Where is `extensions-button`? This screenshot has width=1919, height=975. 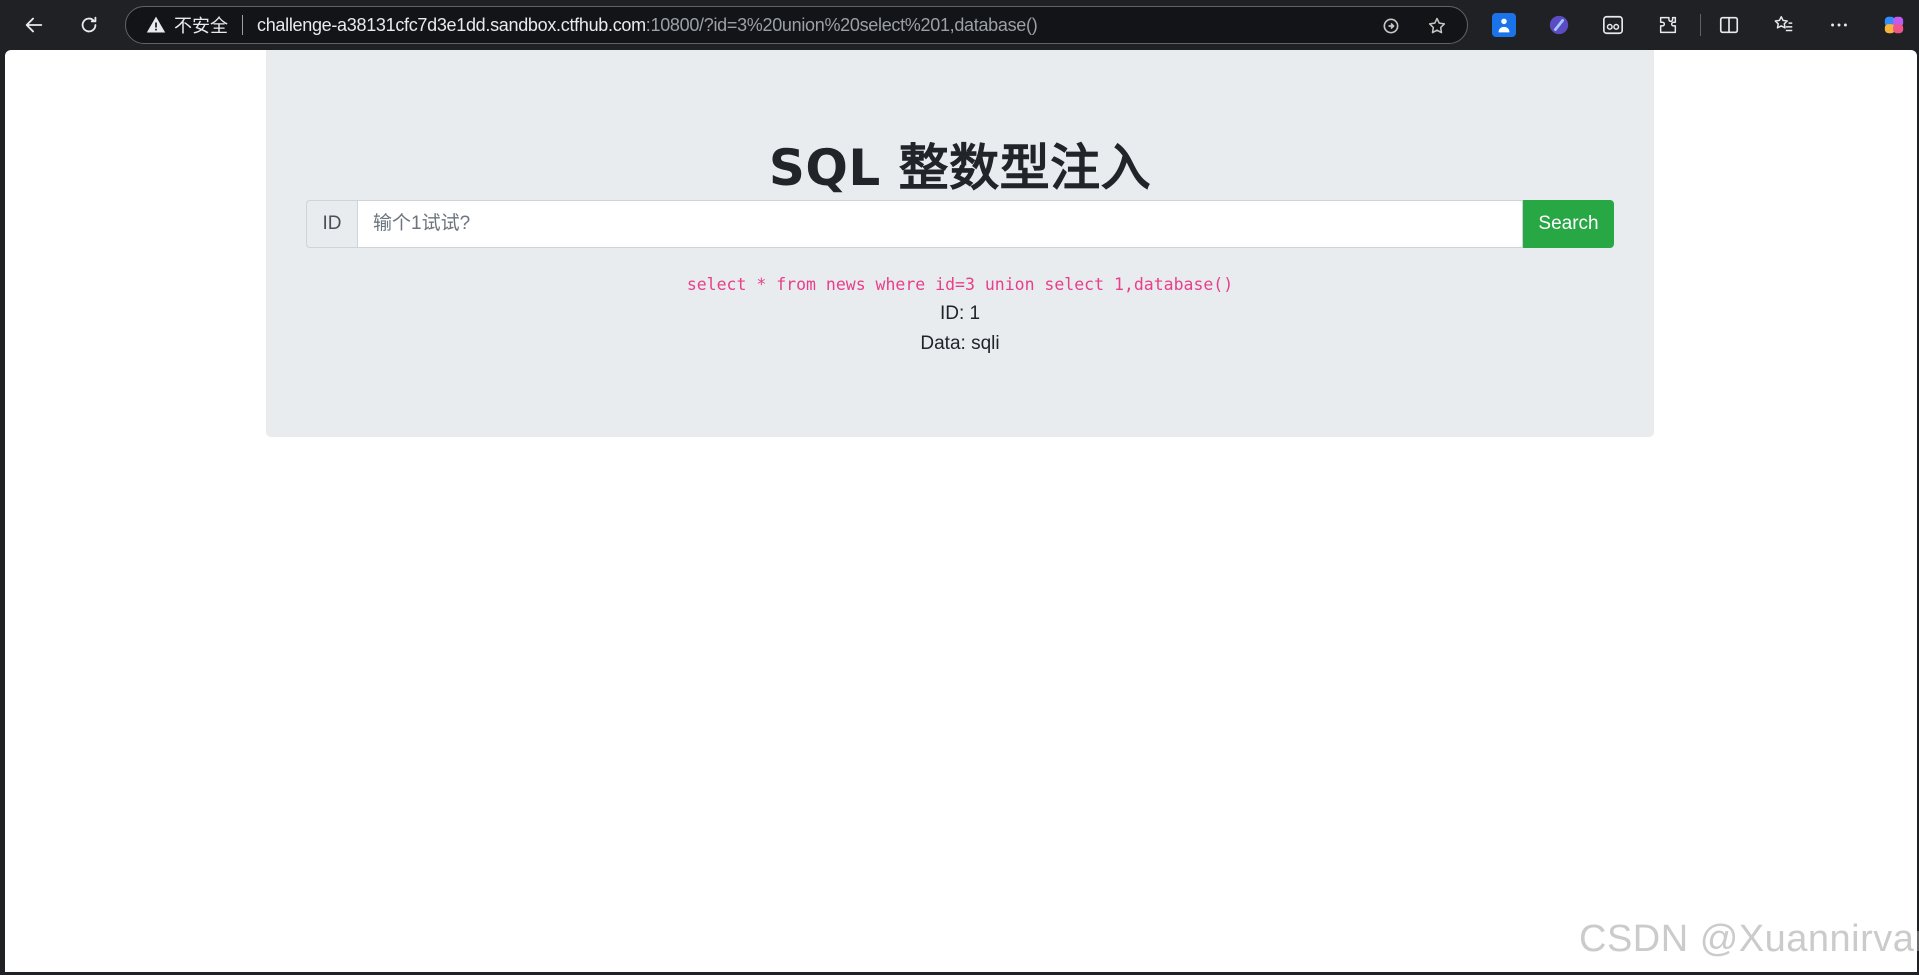
extensions-button is located at coordinates (1668, 25).